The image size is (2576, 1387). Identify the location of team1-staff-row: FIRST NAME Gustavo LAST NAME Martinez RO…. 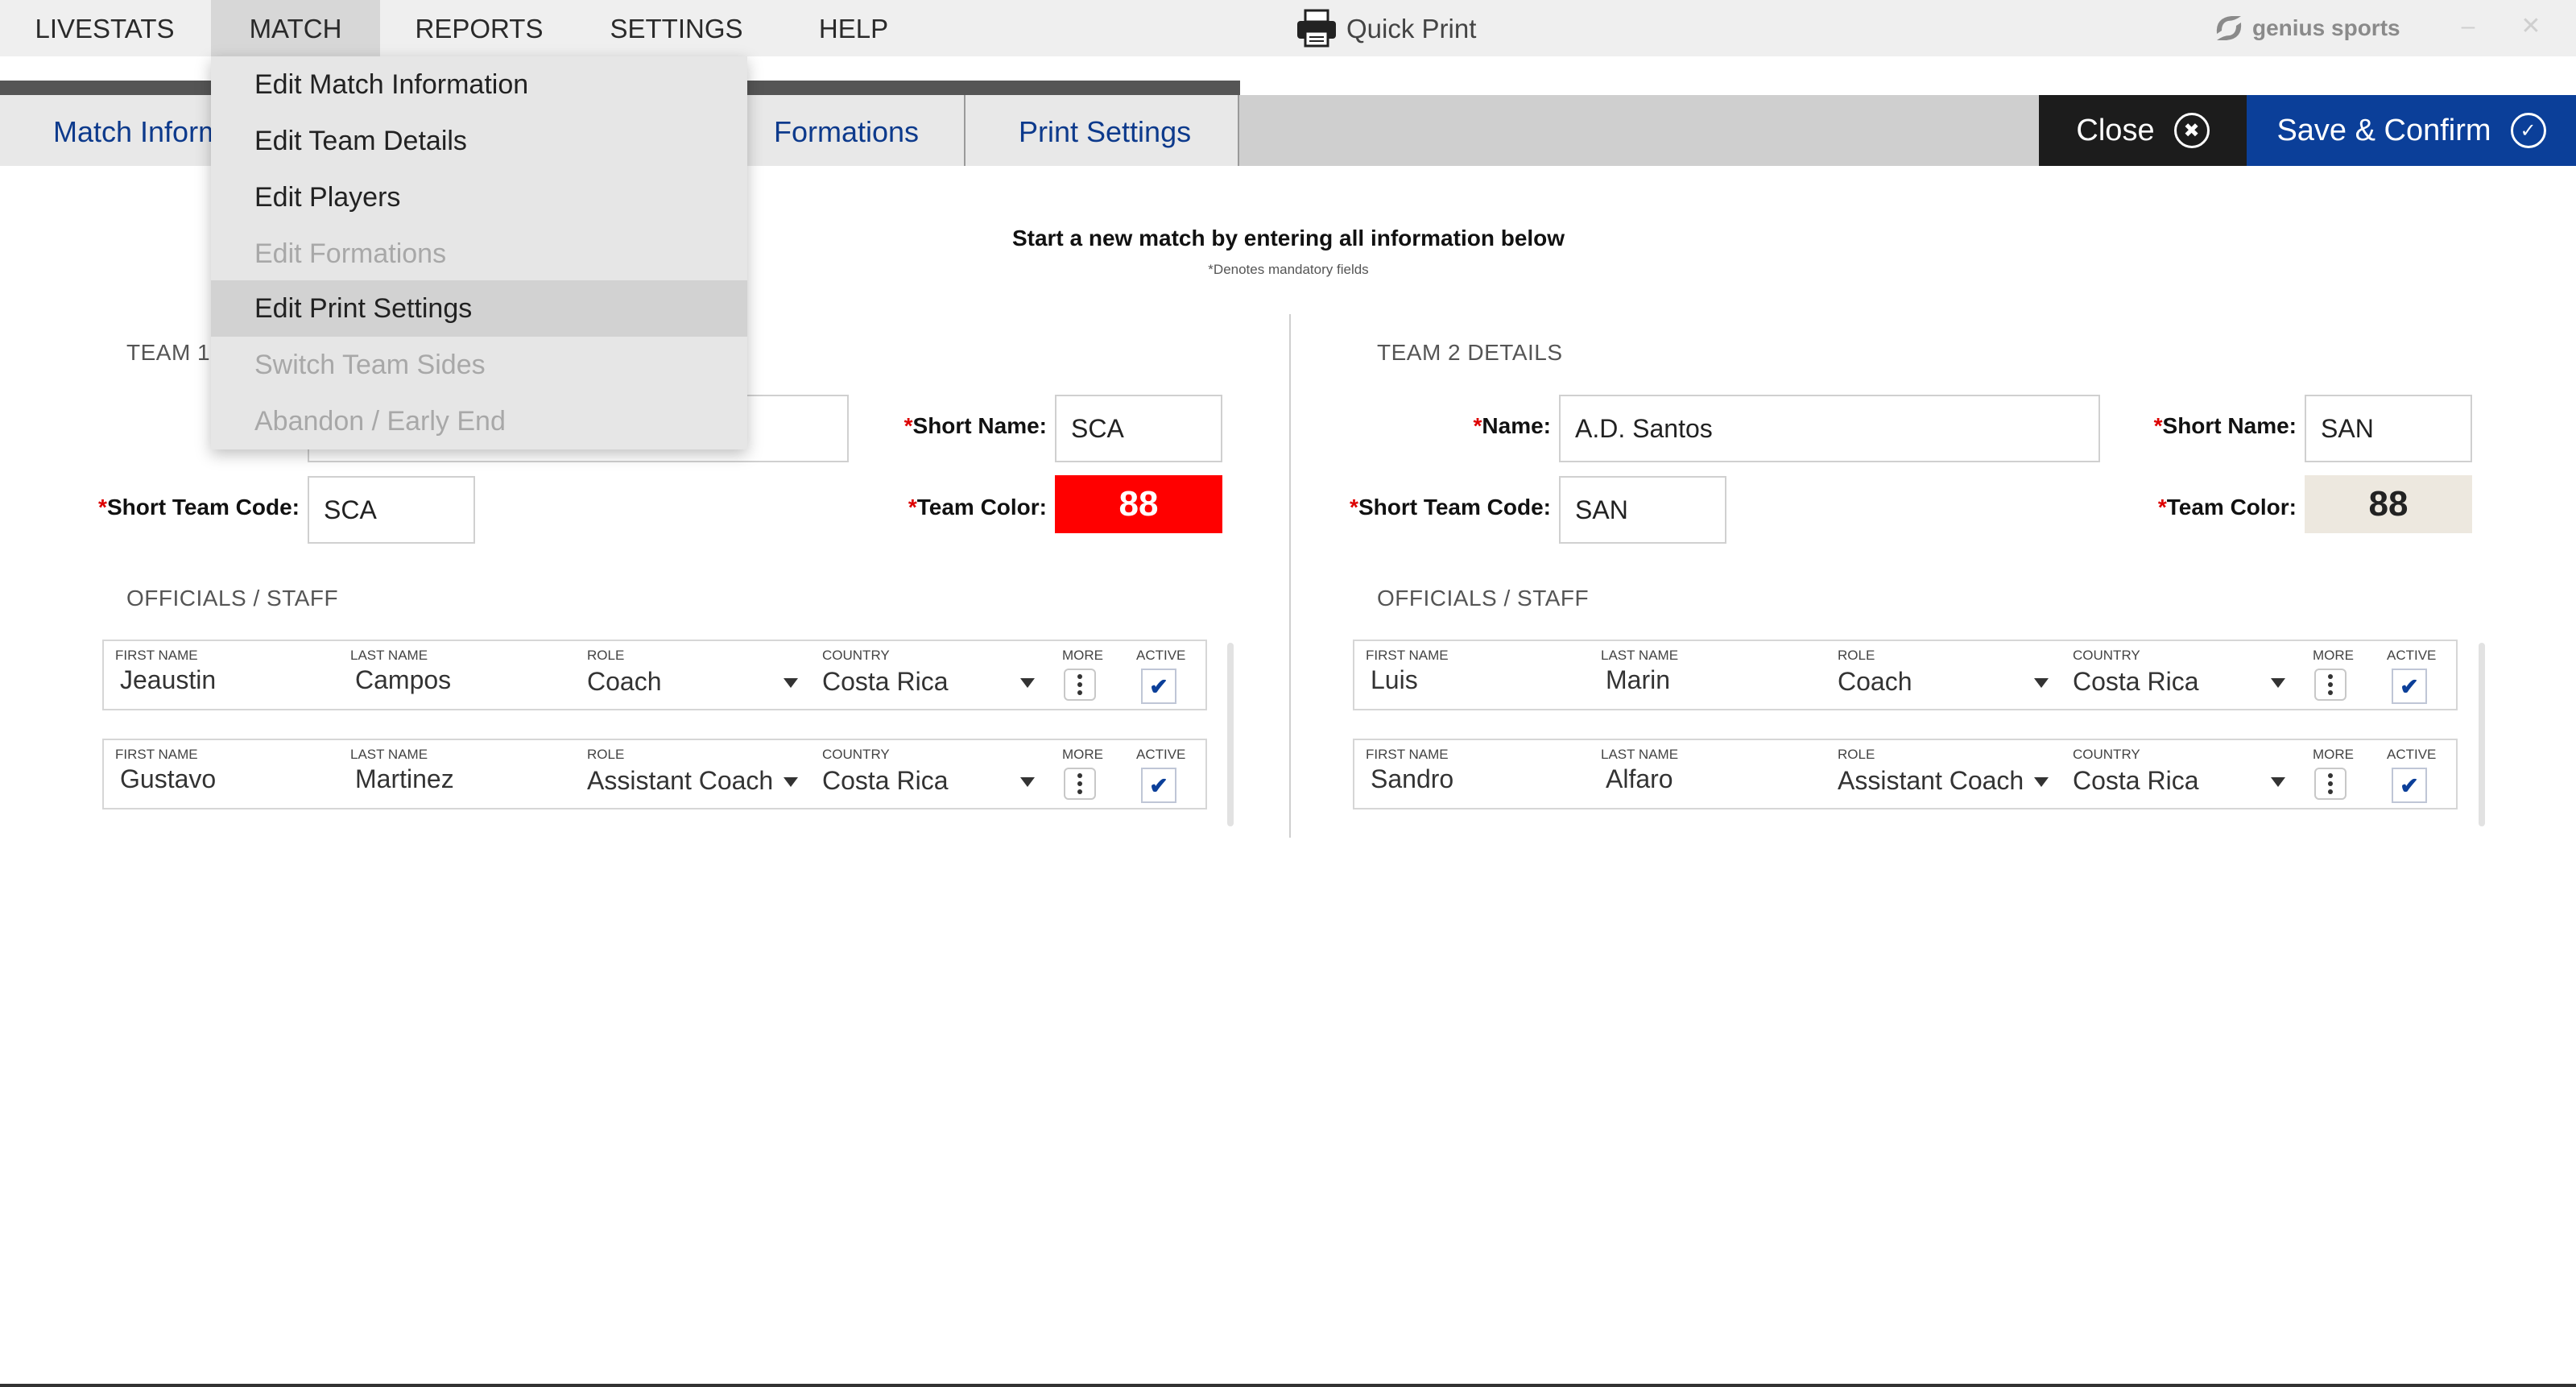
(654, 774).